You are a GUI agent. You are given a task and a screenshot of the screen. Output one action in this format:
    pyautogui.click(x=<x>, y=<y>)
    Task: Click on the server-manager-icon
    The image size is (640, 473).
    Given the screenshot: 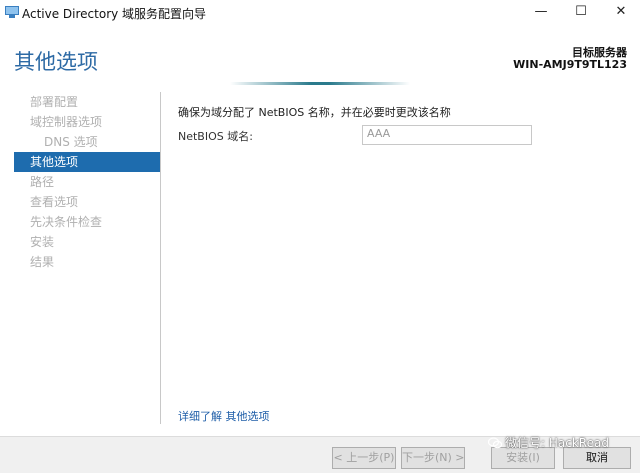 What is the action you would take?
    pyautogui.click(x=12, y=12)
    